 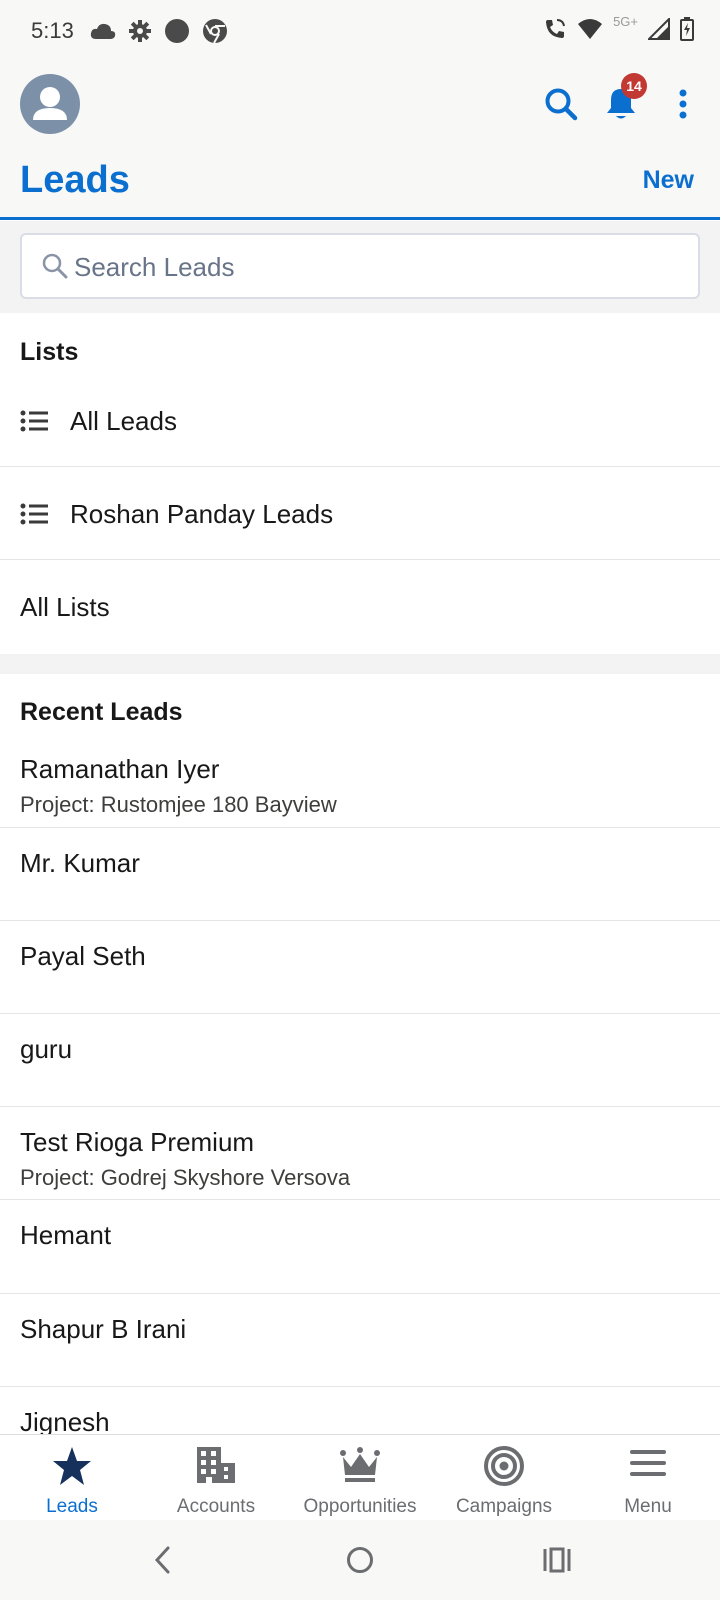 What do you see at coordinates (360, 1247) in the screenshot?
I see `recent-lead-row: Hemant` at bounding box center [360, 1247].